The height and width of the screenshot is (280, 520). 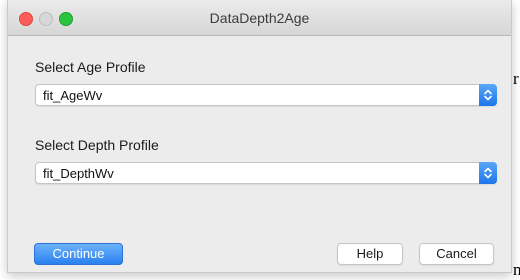 What do you see at coordinates (456, 254) in the screenshot?
I see `cancel-button: Cancel` at bounding box center [456, 254].